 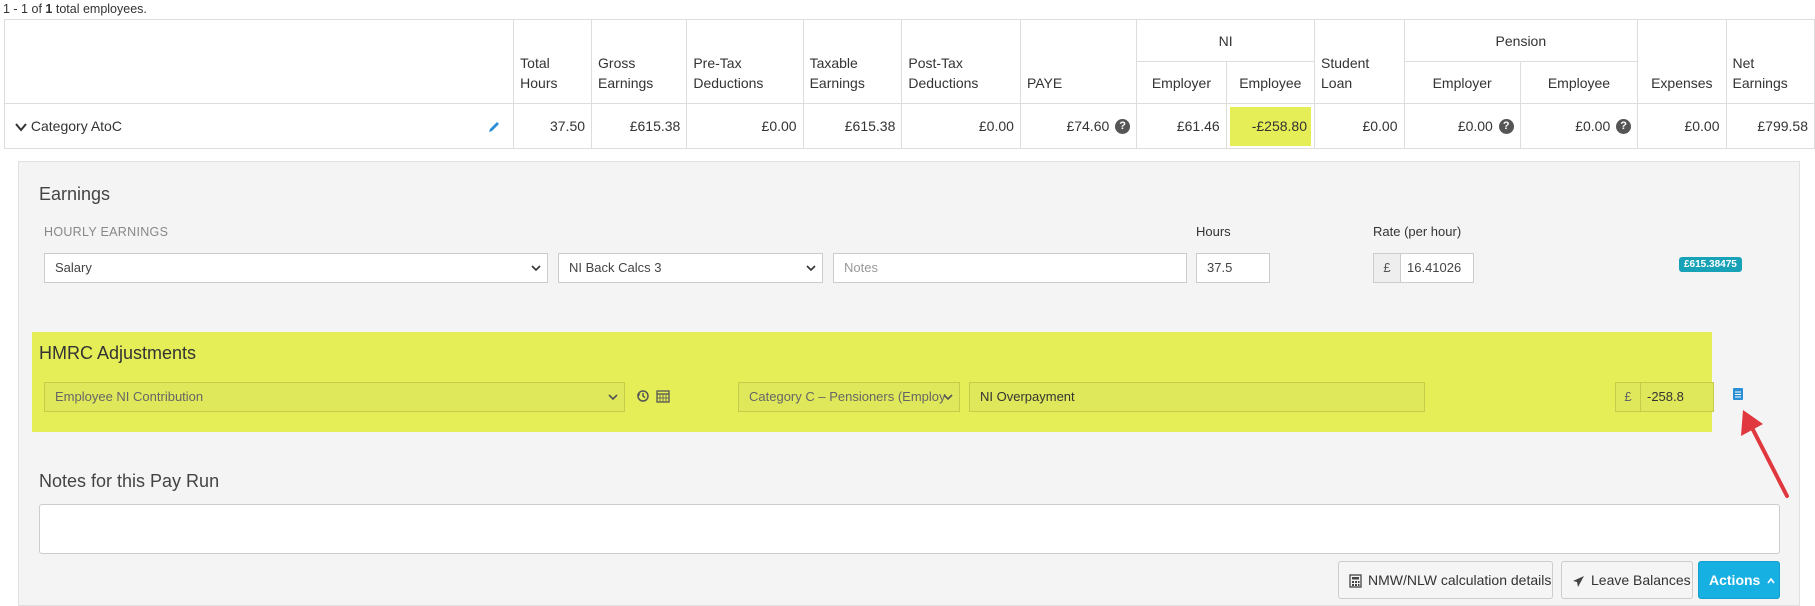 I want to click on cell-pretax: £0.00, so click(x=745, y=126).